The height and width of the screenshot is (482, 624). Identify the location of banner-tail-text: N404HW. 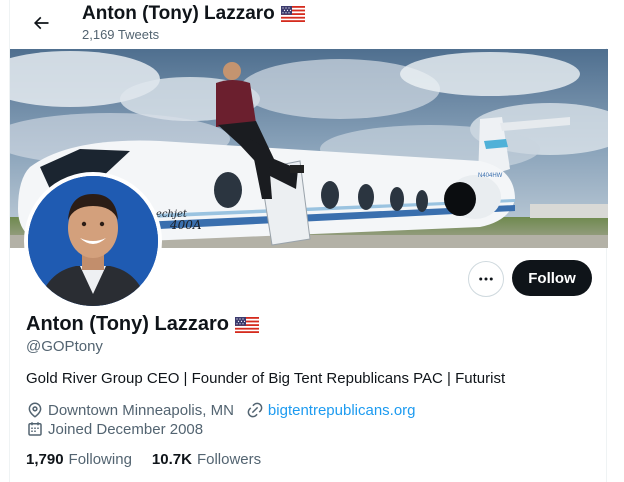
(490, 176).